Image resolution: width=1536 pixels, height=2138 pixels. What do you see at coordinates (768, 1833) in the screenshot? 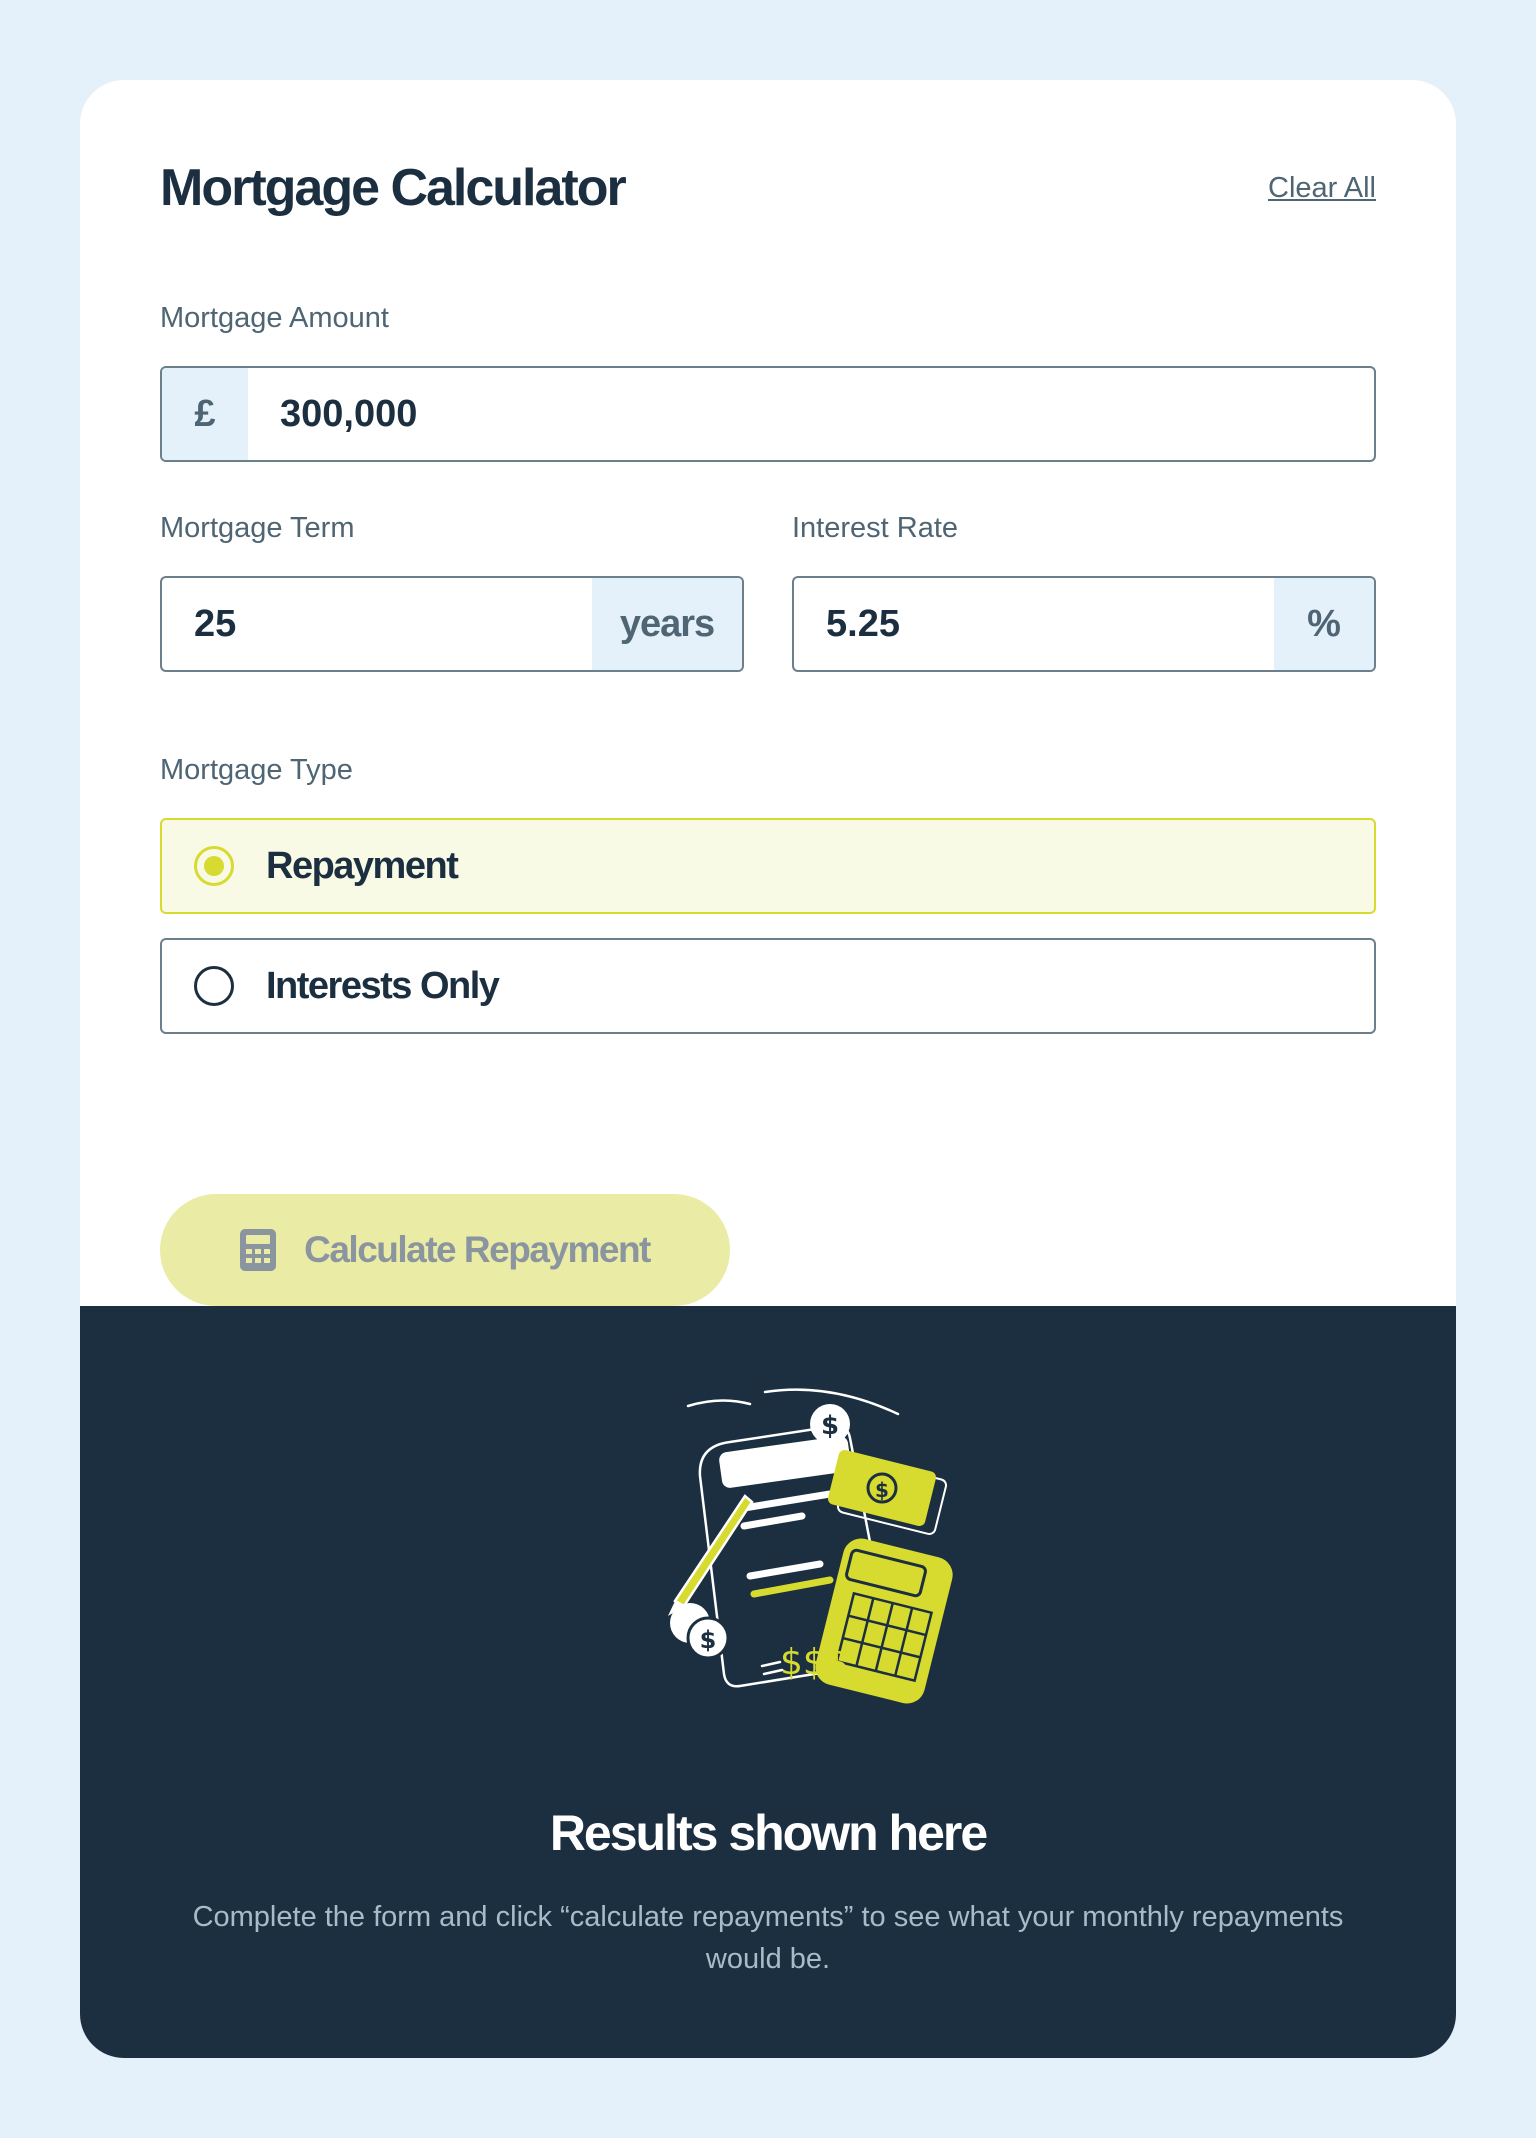
I see `results-title: Results shown here` at bounding box center [768, 1833].